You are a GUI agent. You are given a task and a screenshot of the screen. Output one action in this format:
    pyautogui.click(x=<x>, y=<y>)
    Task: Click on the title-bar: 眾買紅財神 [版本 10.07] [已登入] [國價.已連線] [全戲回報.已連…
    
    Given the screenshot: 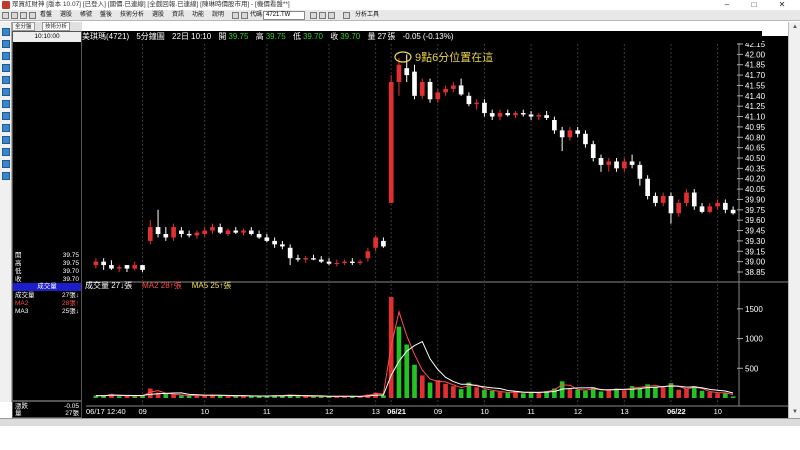 What is the action you would take?
    pyautogui.click(x=400, y=5)
    